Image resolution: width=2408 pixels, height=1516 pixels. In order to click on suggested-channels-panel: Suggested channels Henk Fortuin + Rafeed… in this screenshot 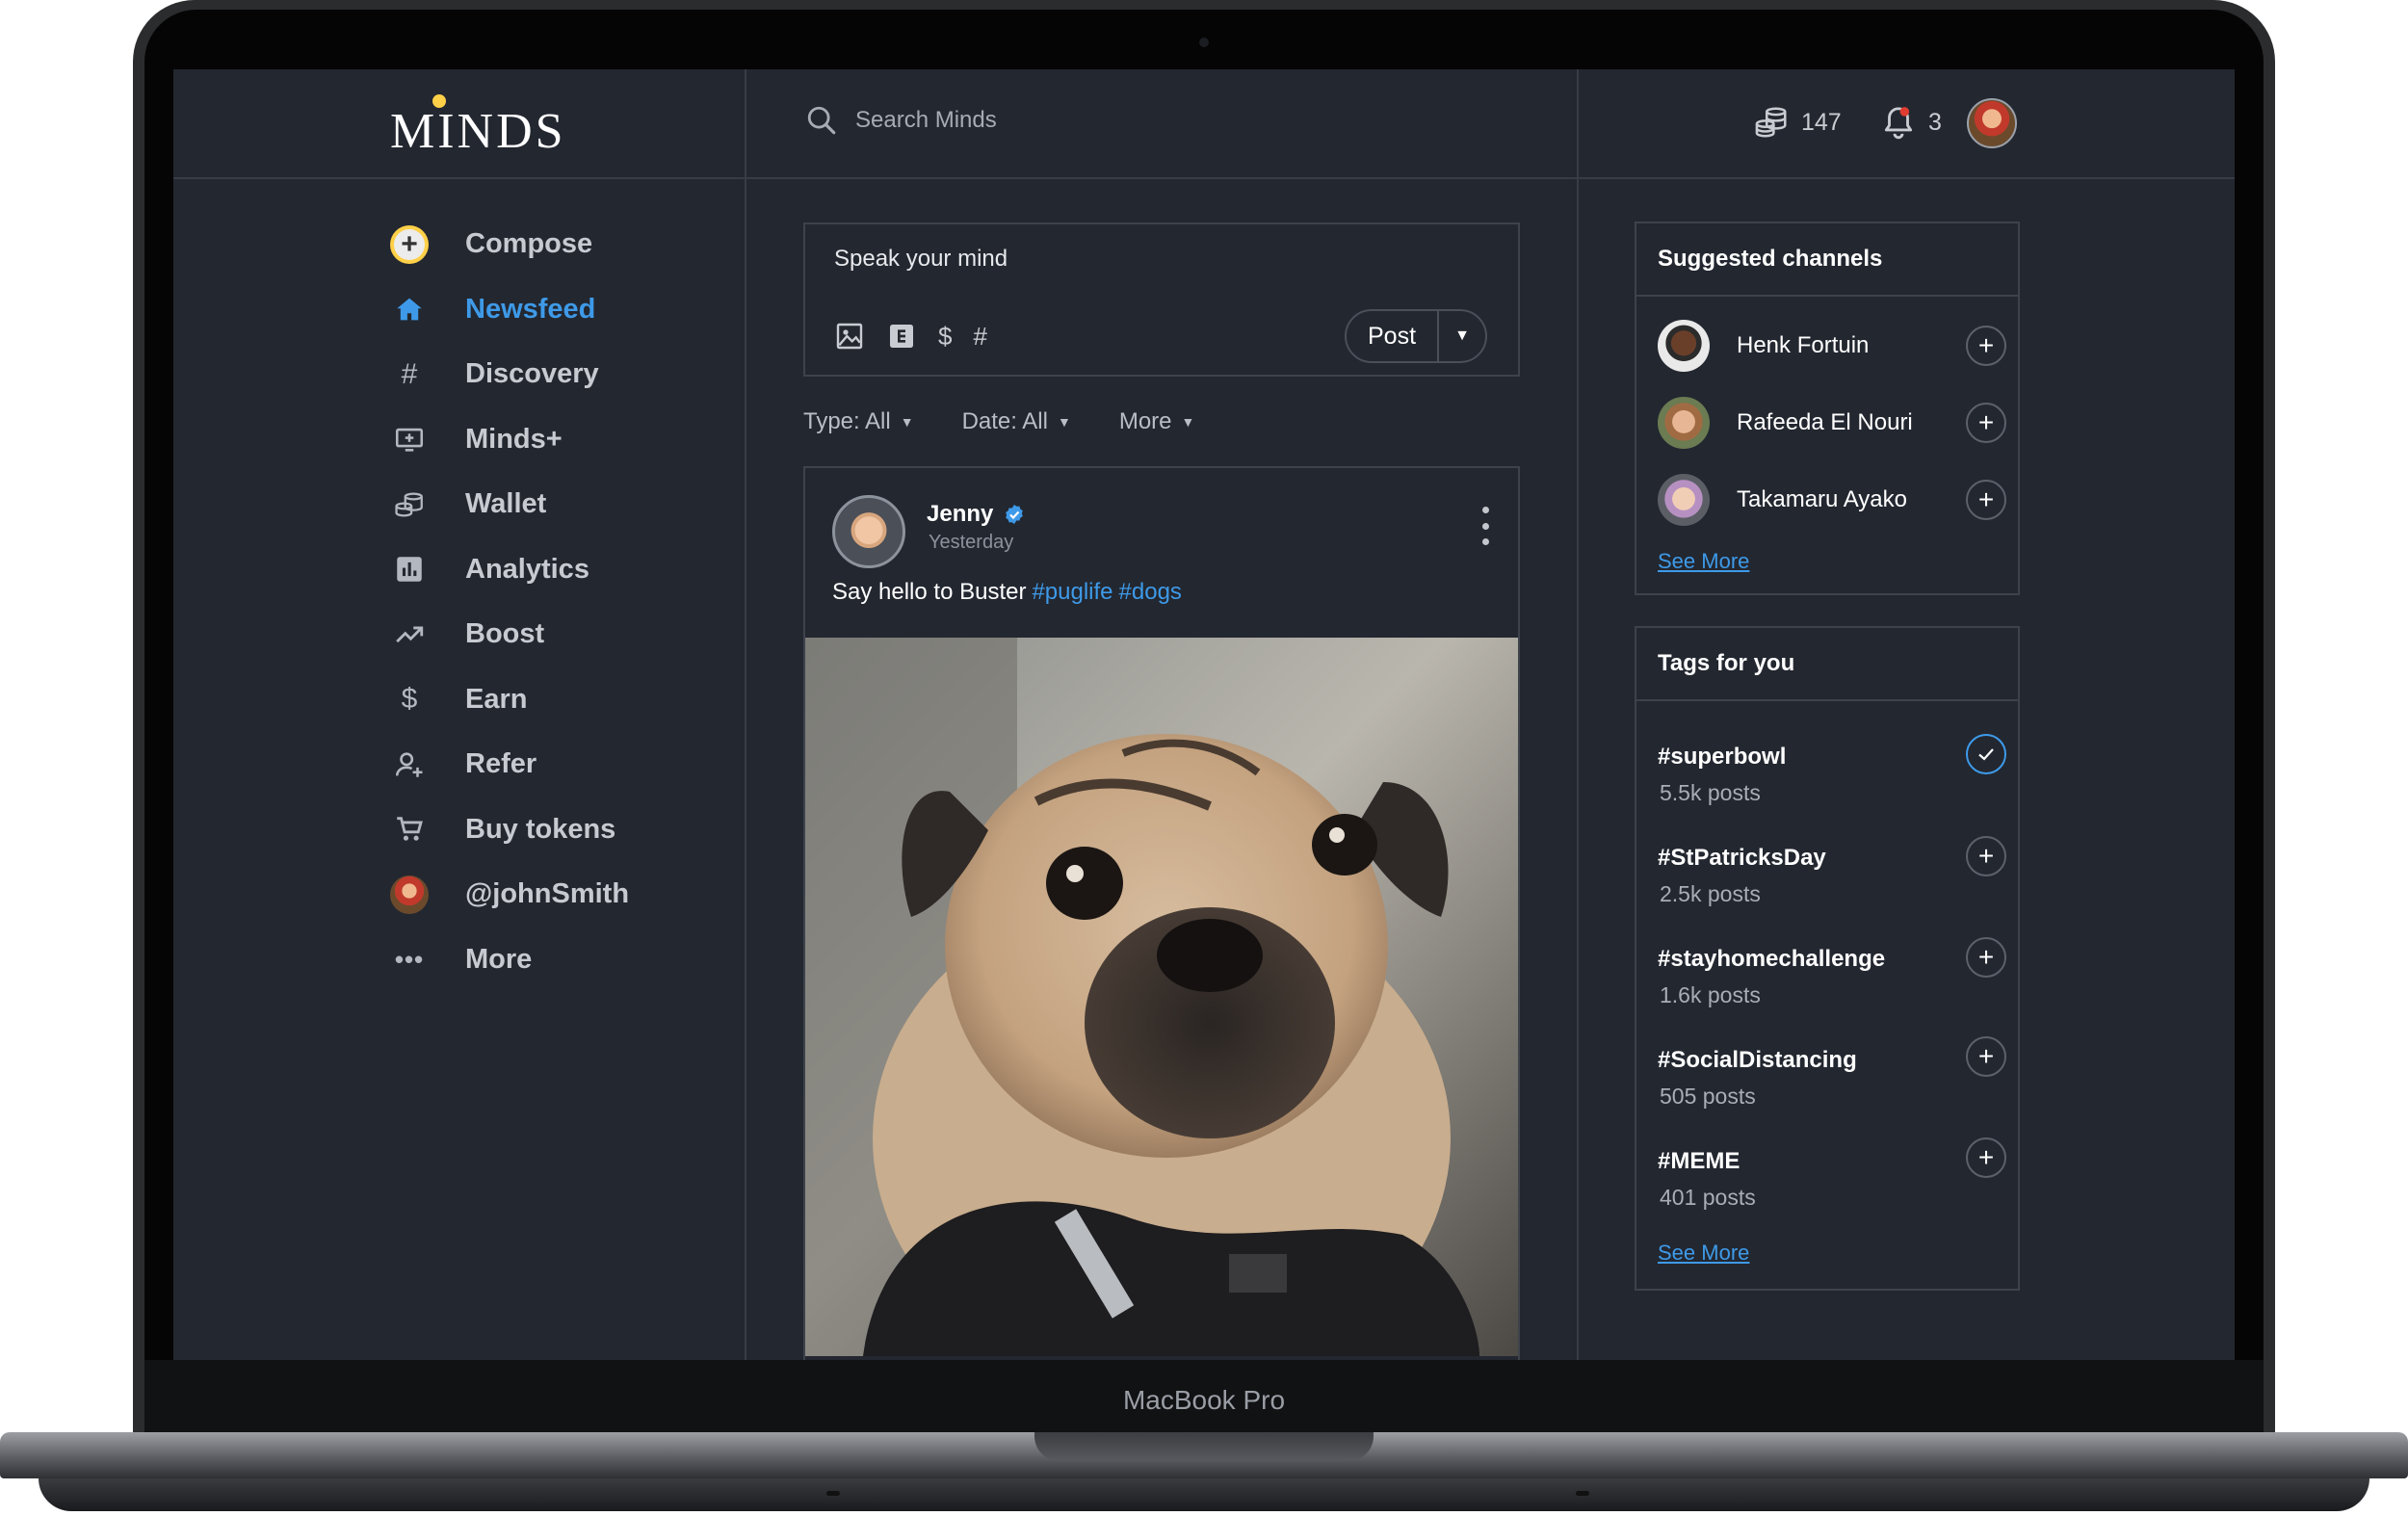, I will do `click(1827, 408)`.